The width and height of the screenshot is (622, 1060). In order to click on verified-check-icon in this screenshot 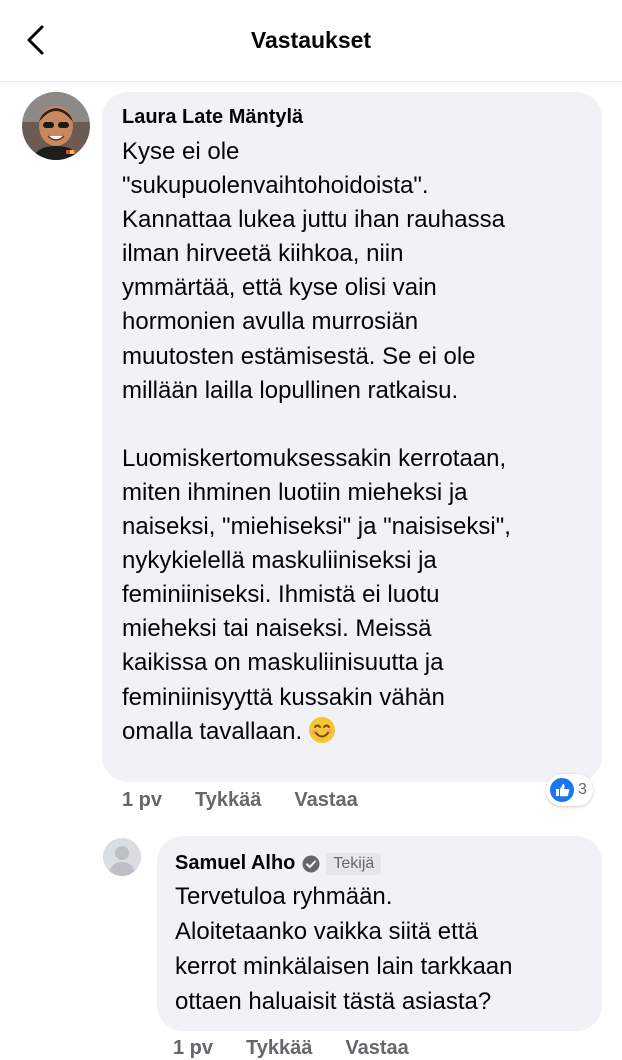, I will do `click(311, 863)`.